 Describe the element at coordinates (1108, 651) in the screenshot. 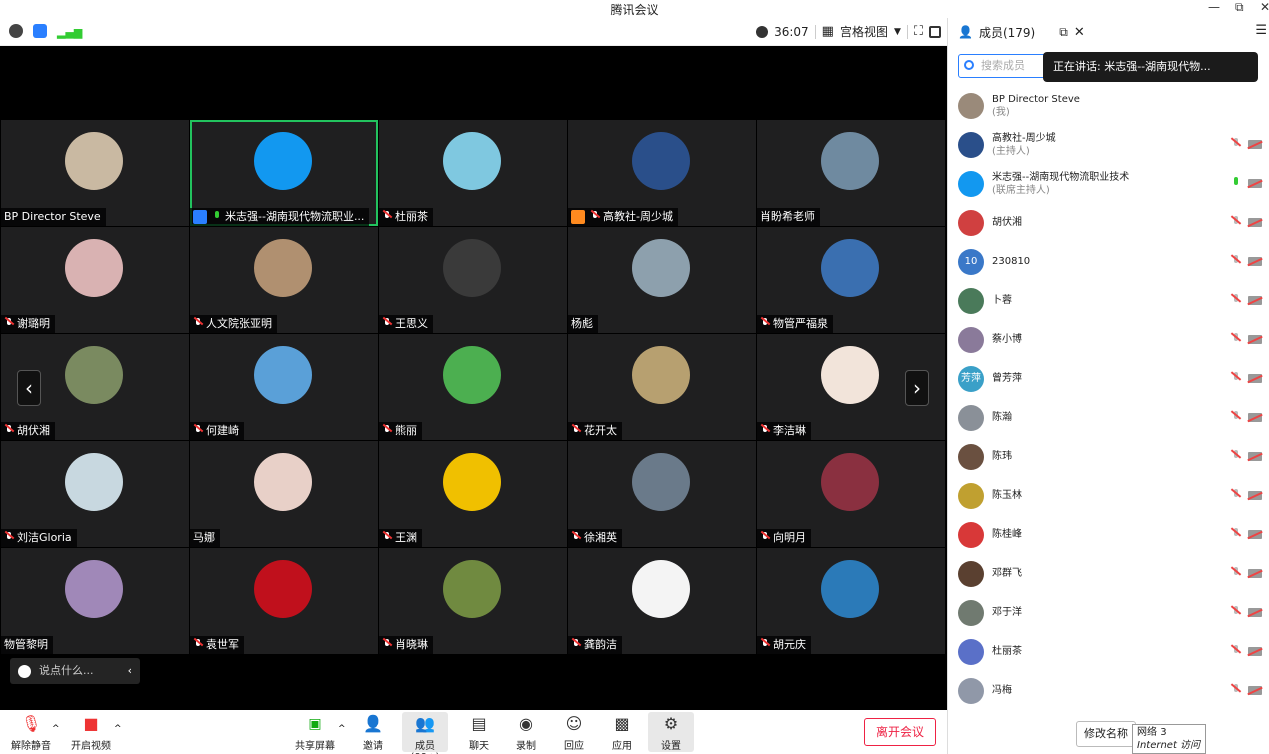

I see `member-row: 杜丽茶` at that location.